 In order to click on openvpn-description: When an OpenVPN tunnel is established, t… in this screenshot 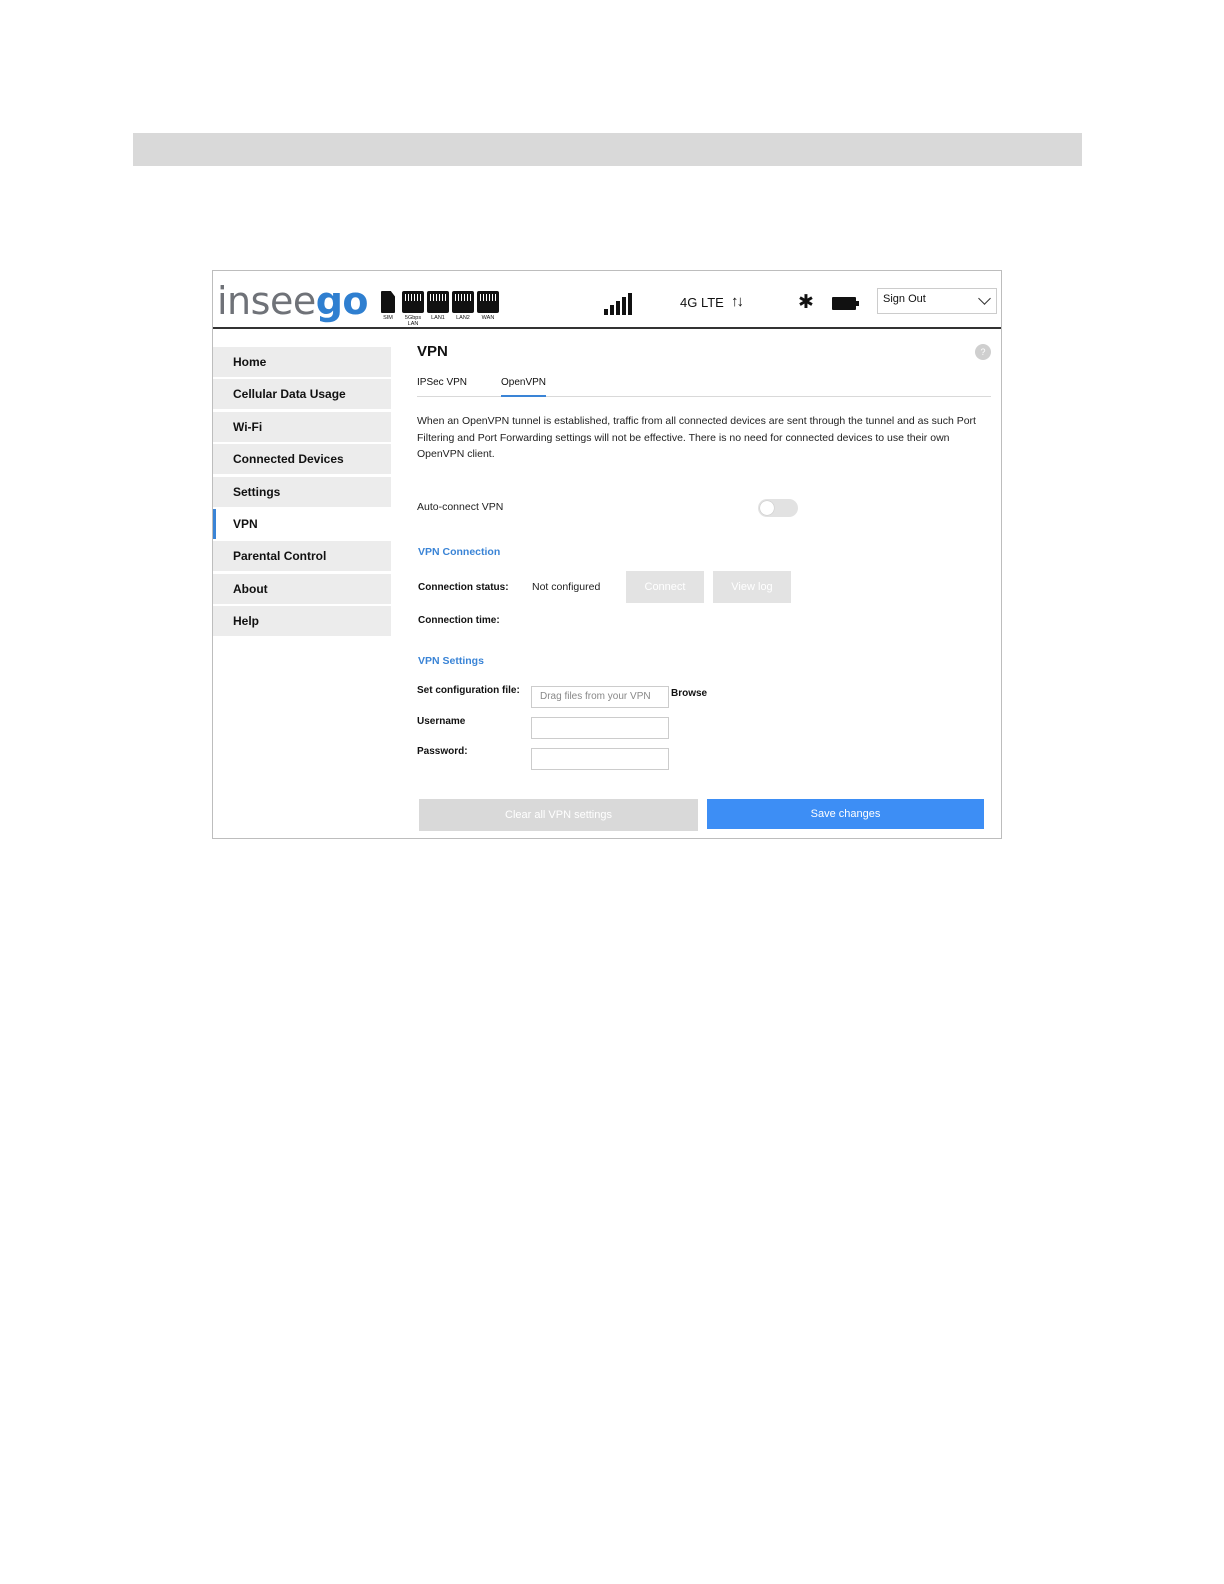, I will do `click(696, 437)`.